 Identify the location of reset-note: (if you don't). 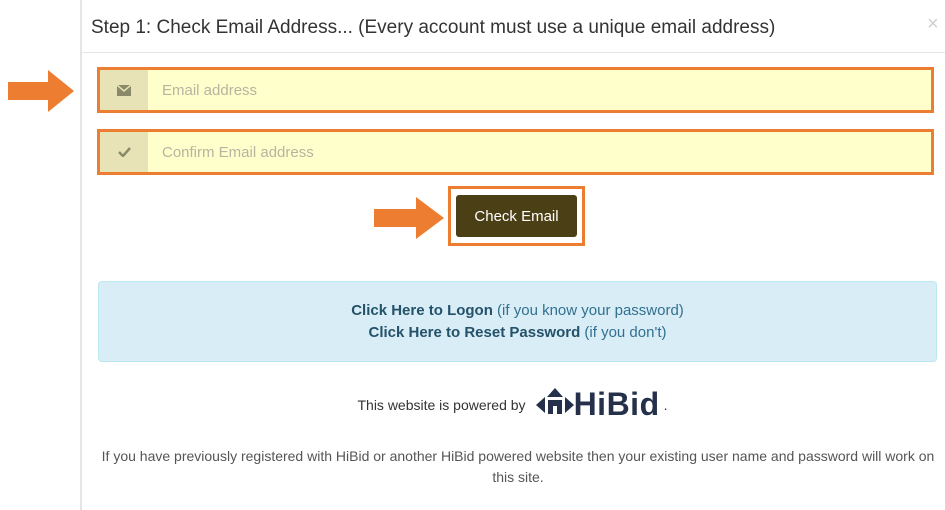
(623, 332).